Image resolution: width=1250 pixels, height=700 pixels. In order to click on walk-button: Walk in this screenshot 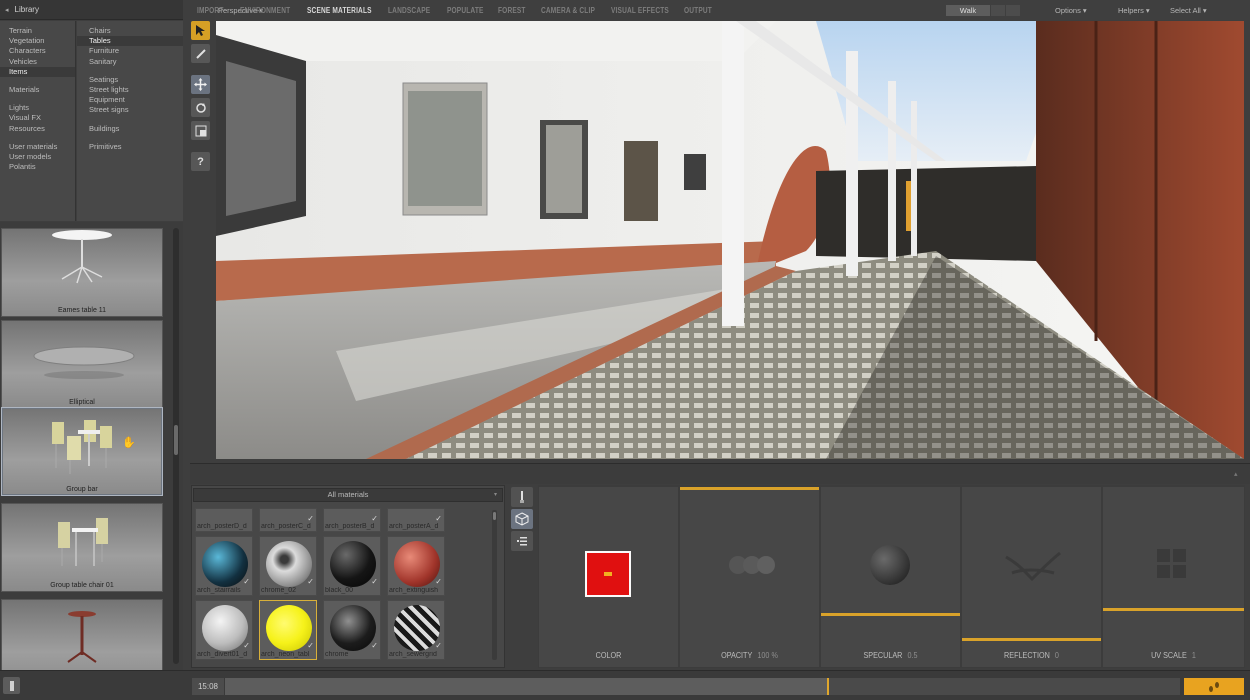, I will do `click(968, 10)`.